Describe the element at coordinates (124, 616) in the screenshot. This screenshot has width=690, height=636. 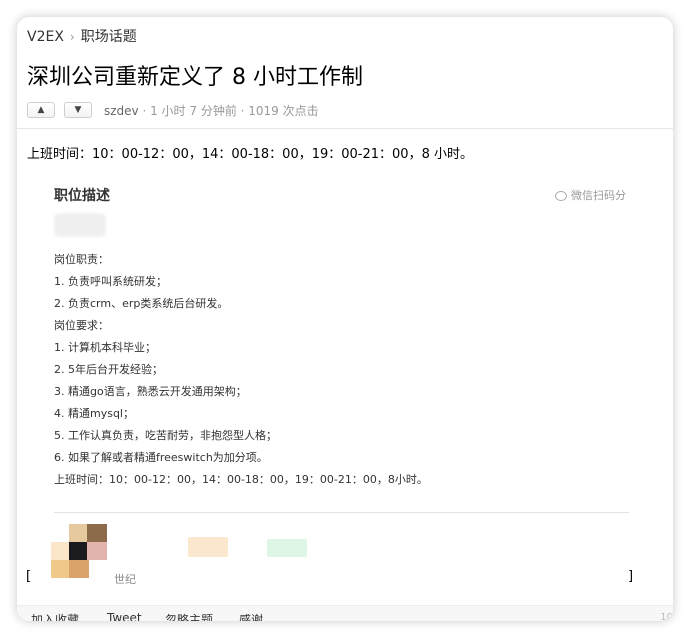
I see `tweet-link: Tweet` at that location.